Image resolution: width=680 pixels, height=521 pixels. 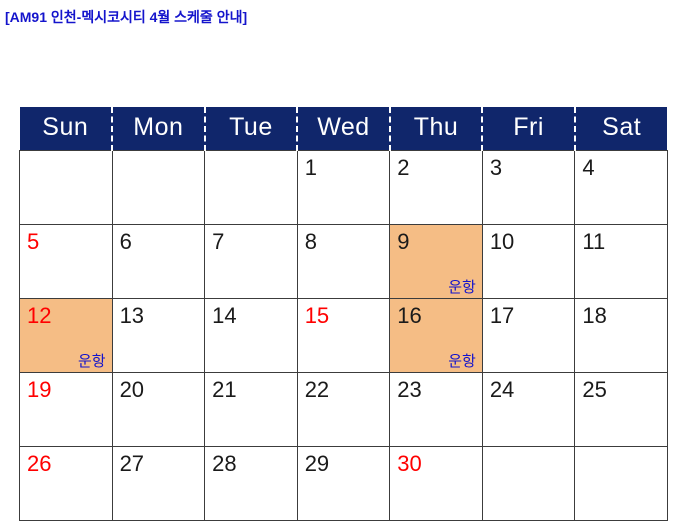 I want to click on calendar-day-cell: 24, so click(x=528, y=409).